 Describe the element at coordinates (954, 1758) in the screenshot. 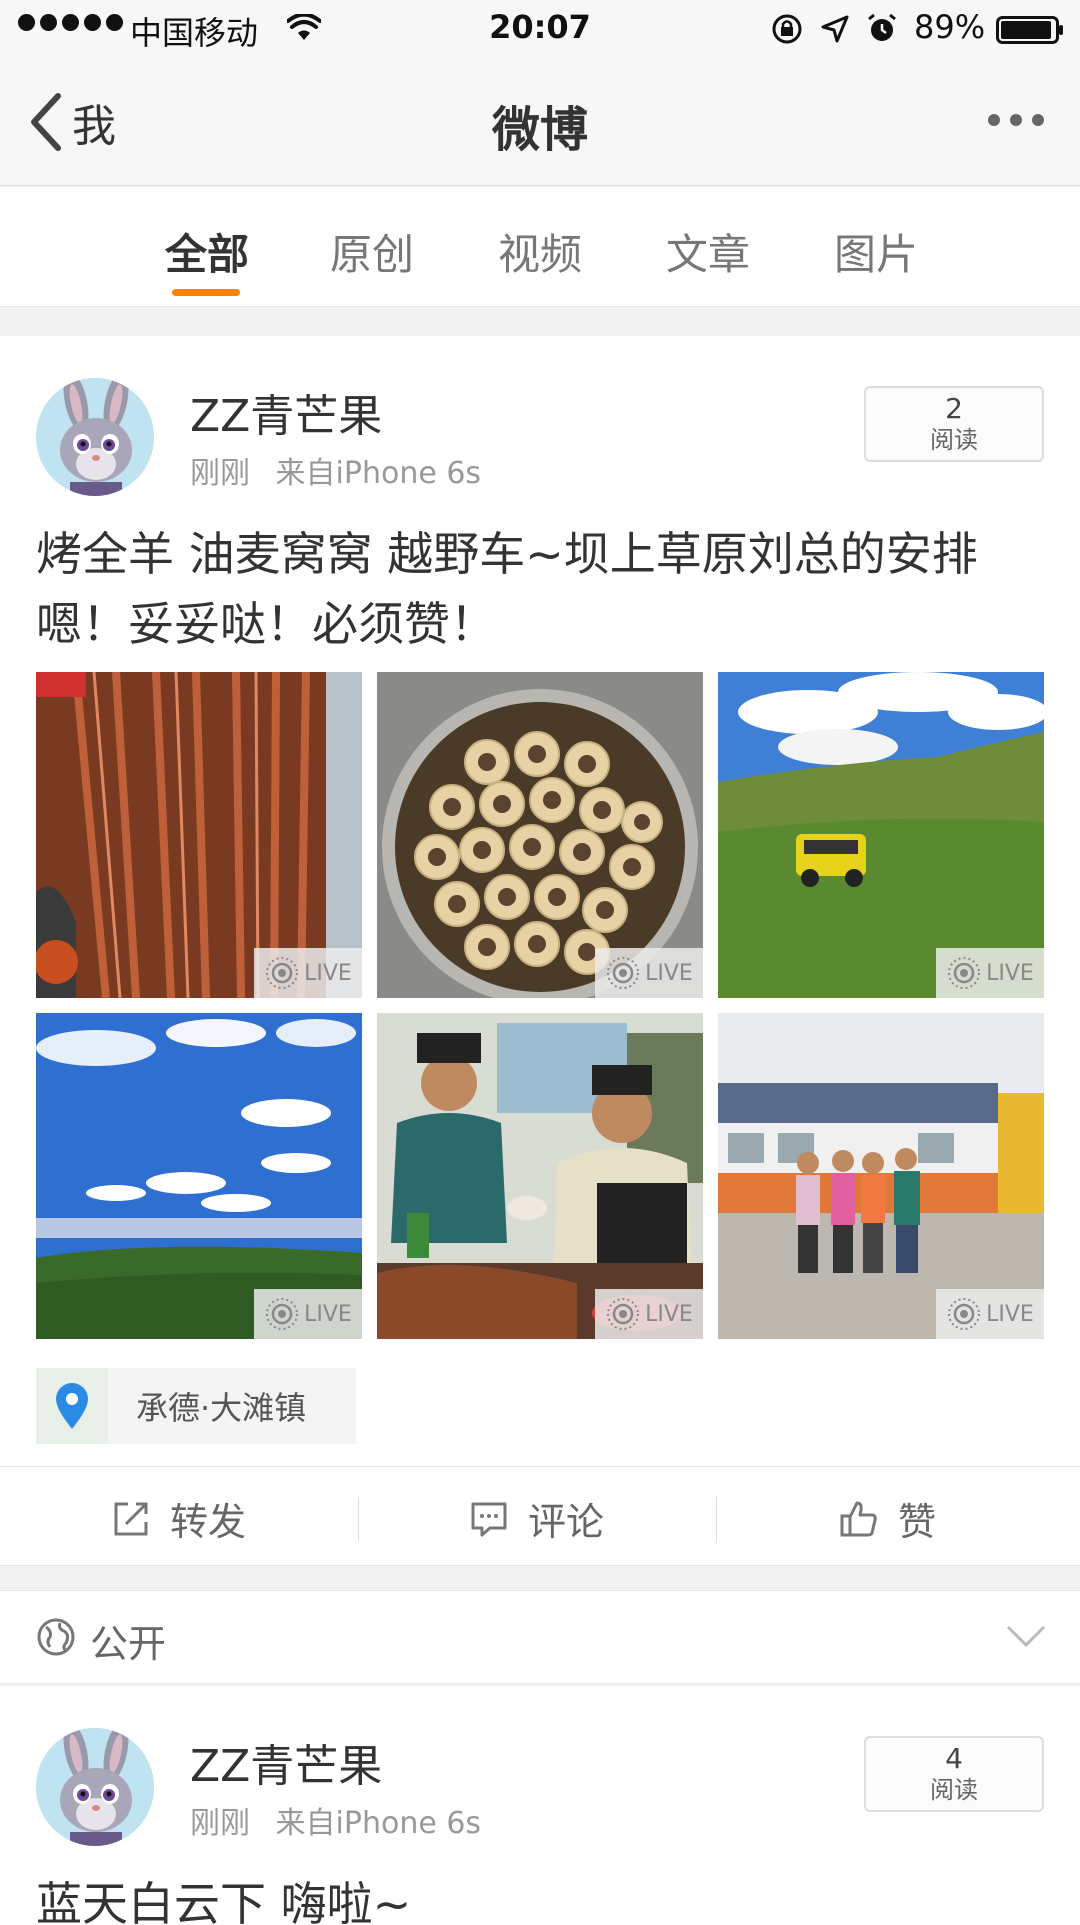

I see `read-count: 4` at that location.